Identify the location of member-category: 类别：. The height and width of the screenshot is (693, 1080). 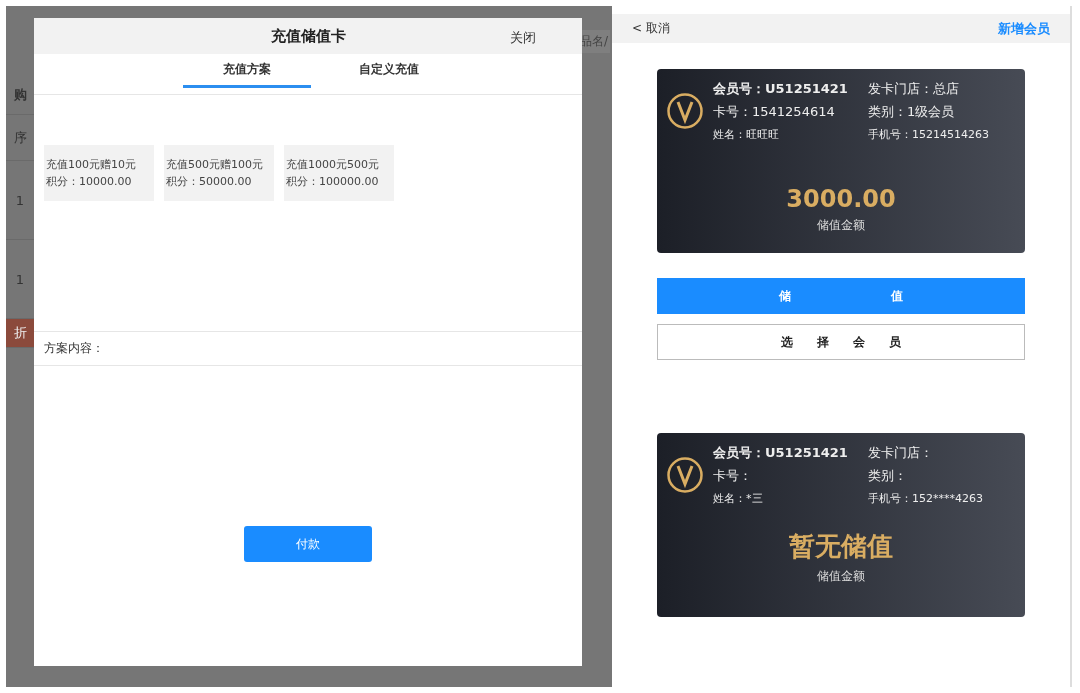
(888, 475).